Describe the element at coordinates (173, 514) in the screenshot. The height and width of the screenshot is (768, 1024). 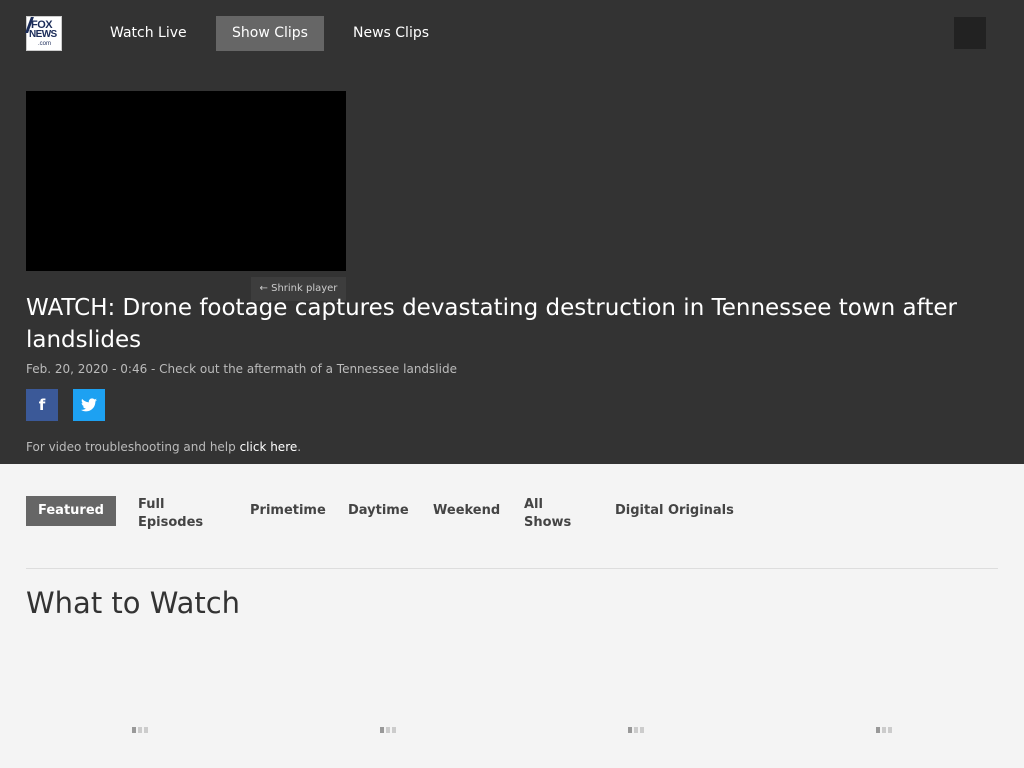
I see `tab-full-episodes: Full Episodes` at that location.